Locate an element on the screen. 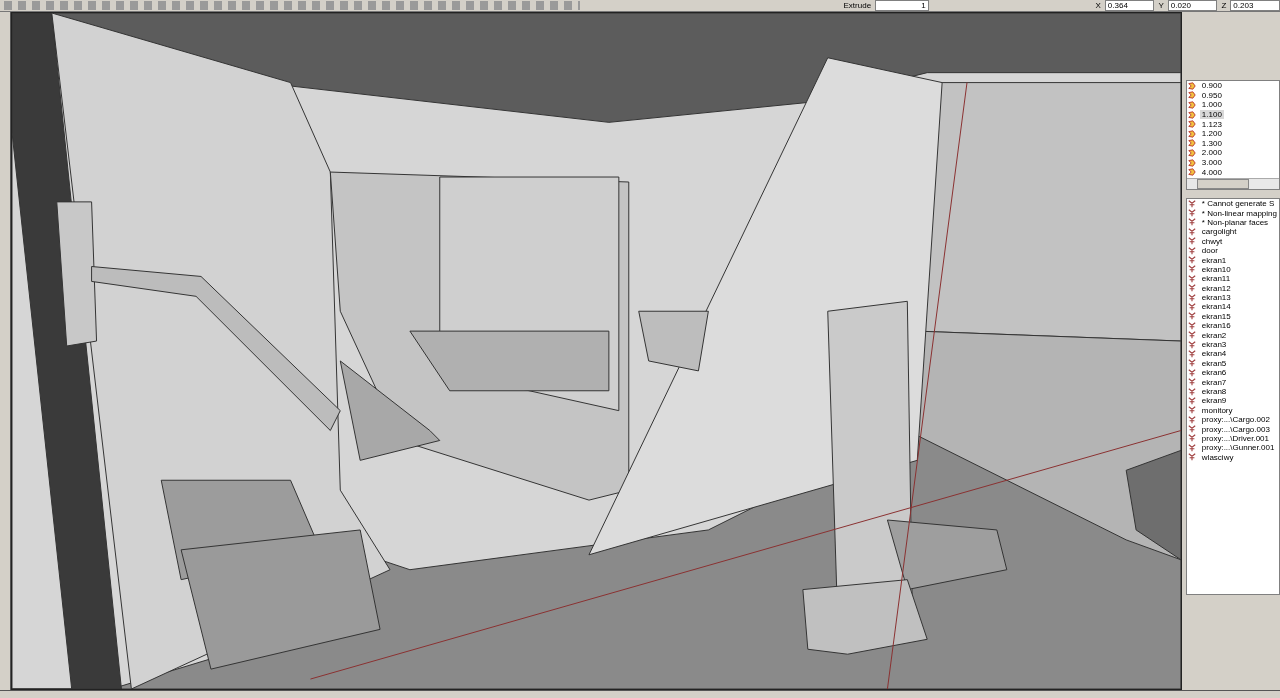 Image resolution: width=1280 pixels, height=698 pixels. lod-label: 1.123 is located at coordinates (1211, 124).